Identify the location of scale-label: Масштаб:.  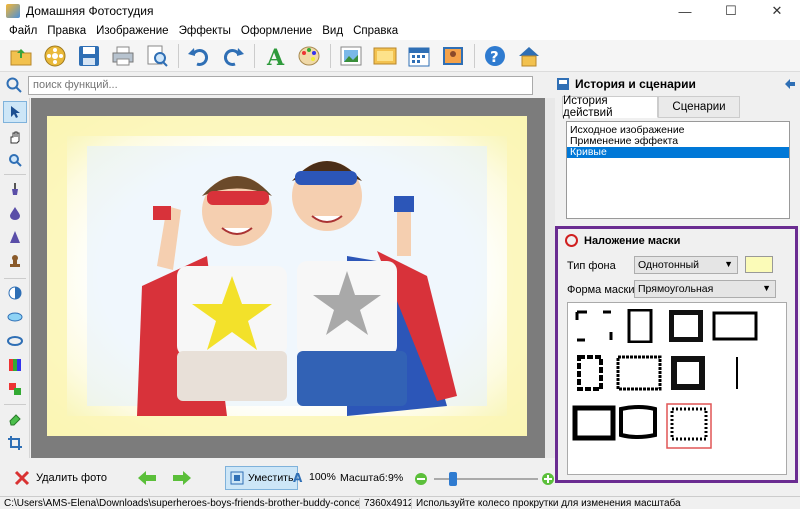
(364, 478).